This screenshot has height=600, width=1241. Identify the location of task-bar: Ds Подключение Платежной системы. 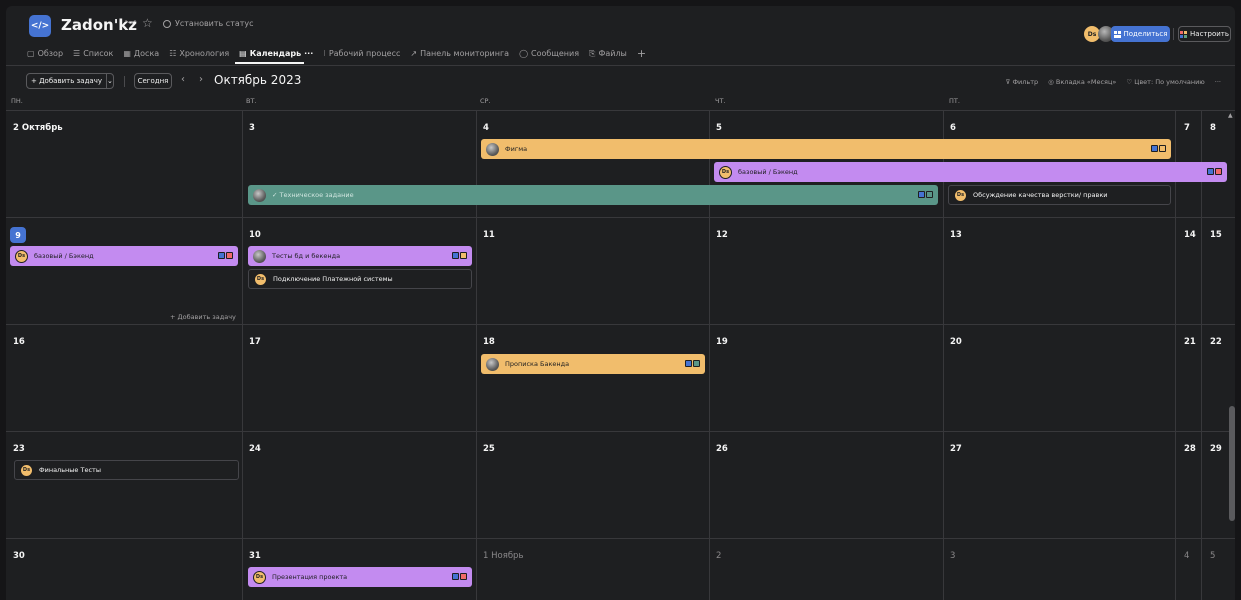
(360, 279).